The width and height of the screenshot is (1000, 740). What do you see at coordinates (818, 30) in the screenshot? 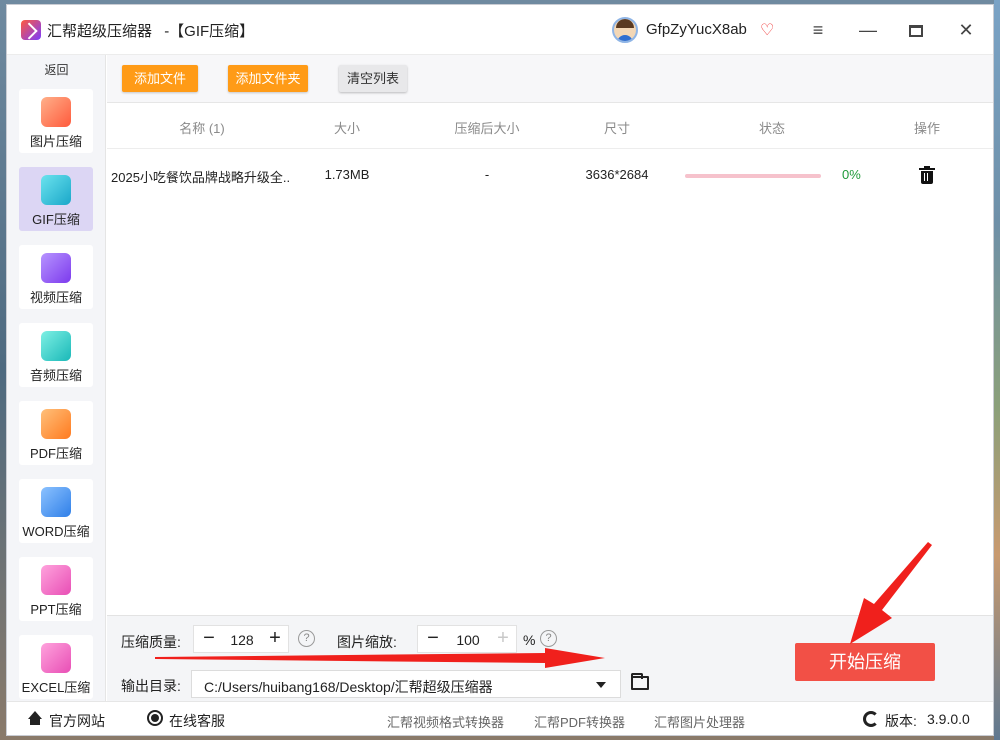
I see `menu-icon: ≡` at bounding box center [818, 30].